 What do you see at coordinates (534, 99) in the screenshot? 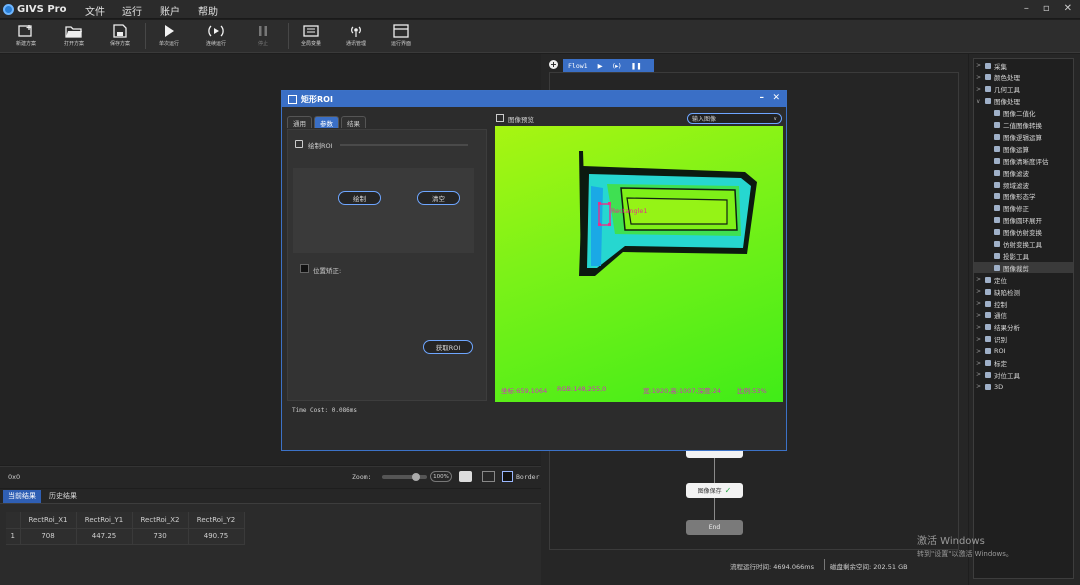
I see `dialog-title-bar: 矩形ROI – ✕` at bounding box center [534, 99].